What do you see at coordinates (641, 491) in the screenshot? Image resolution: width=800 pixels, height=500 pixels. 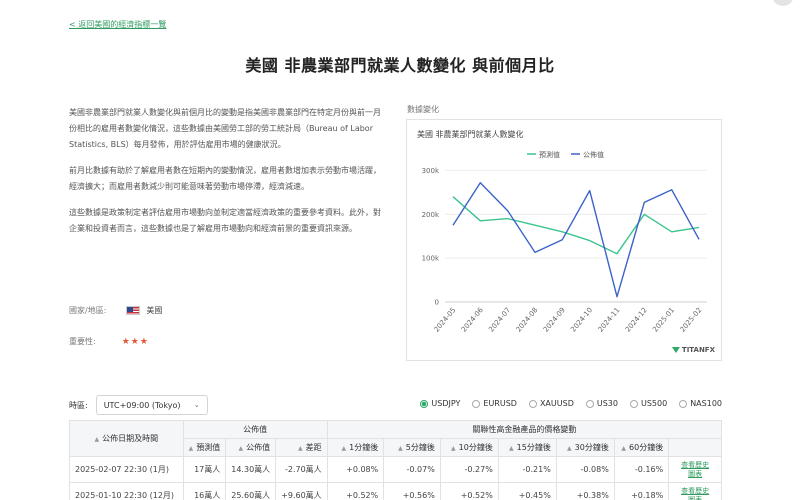 I see `cell-60min: +0.18%` at bounding box center [641, 491].